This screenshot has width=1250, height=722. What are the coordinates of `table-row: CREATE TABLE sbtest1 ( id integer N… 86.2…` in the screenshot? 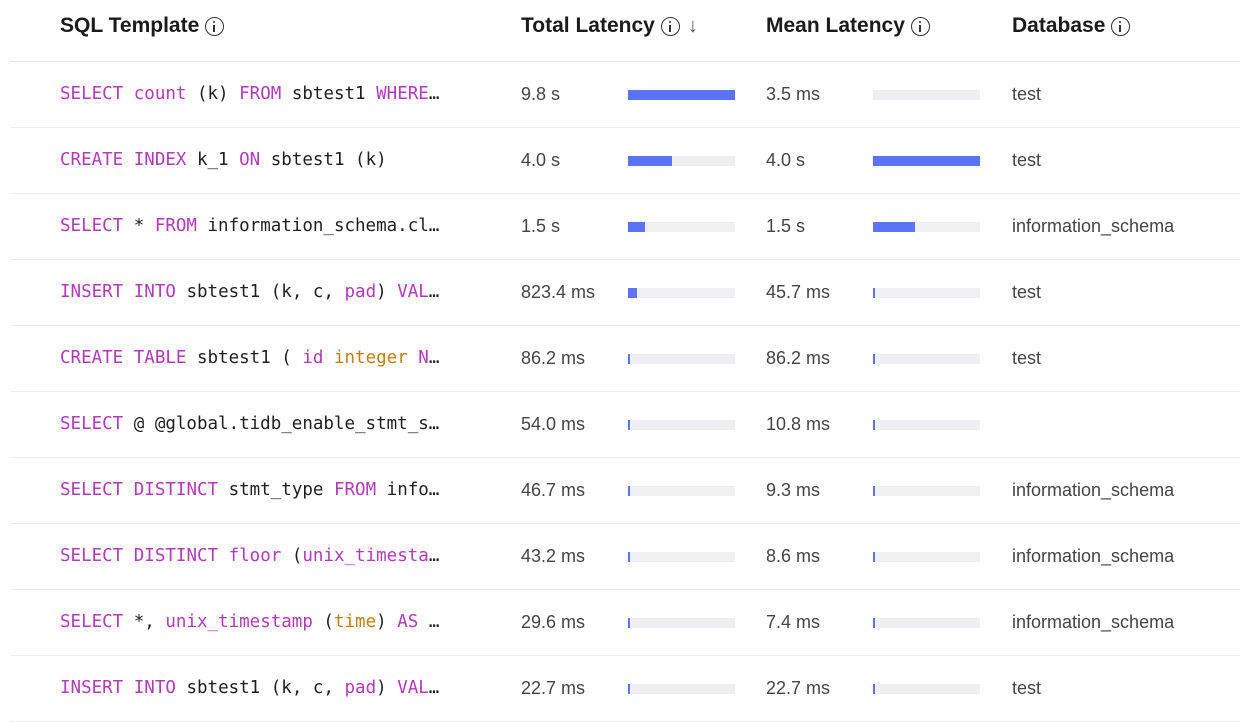 It's located at (625, 359).